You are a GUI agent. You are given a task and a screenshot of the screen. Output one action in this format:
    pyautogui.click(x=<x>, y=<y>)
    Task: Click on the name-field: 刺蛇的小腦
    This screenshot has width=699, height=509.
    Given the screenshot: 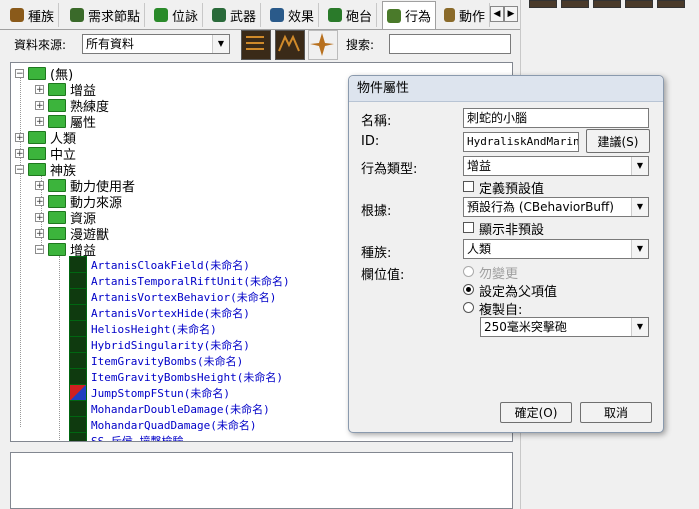 What is the action you would take?
    pyautogui.click(x=556, y=118)
    